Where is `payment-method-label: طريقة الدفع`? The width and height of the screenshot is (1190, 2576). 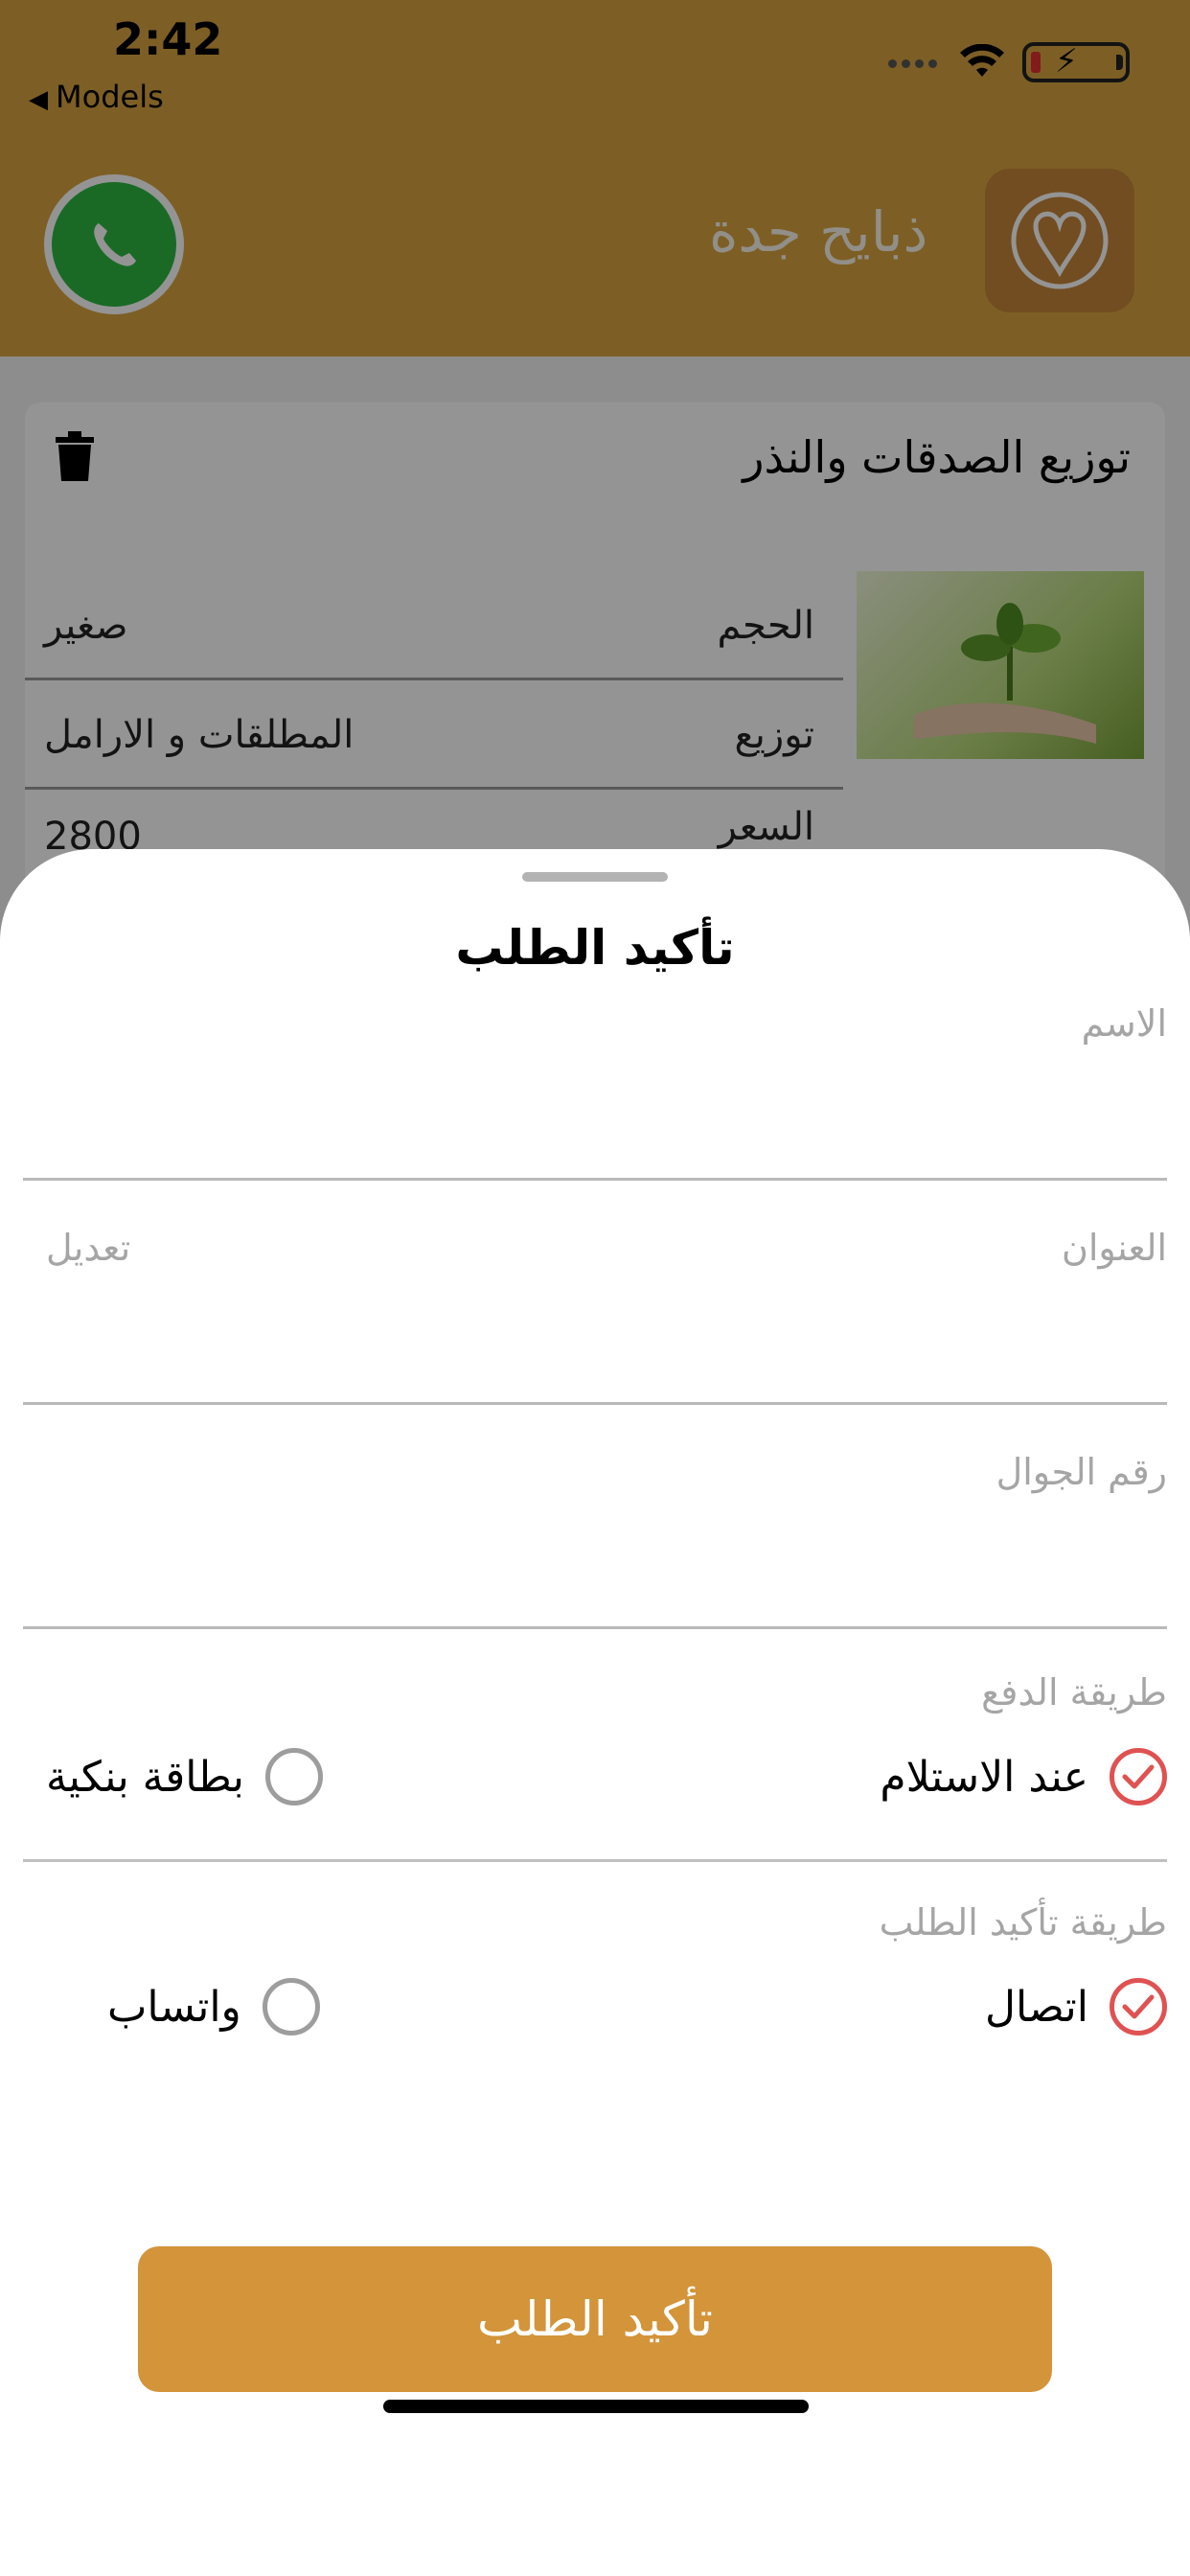 payment-method-label: طريقة الدفع is located at coordinates (1074, 1692).